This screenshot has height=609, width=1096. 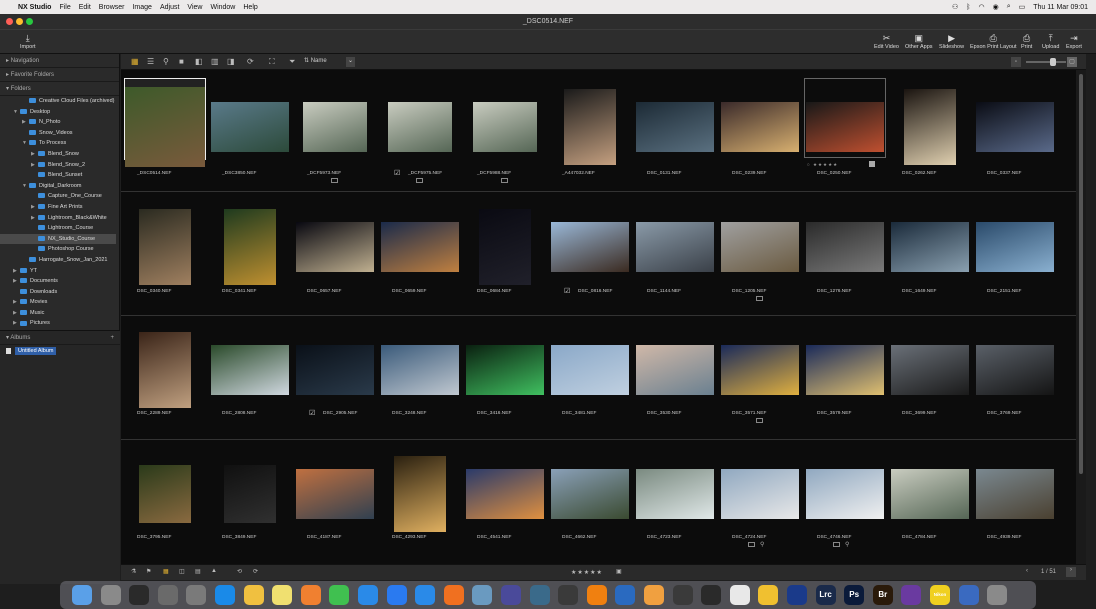 What do you see at coordinates (539, 595) in the screenshot?
I see `davinci-resolve-icon` at bounding box center [539, 595].